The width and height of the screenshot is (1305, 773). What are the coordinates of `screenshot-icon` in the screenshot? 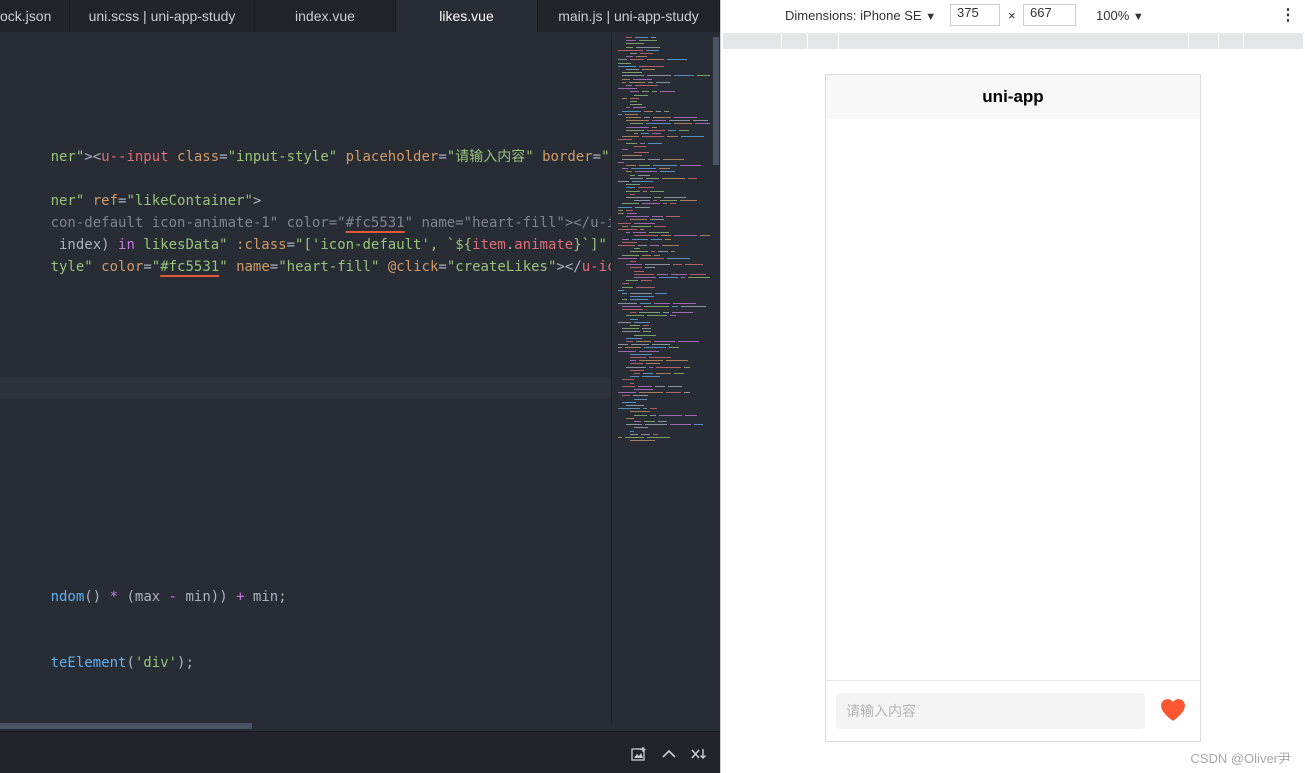 It's located at (639, 754).